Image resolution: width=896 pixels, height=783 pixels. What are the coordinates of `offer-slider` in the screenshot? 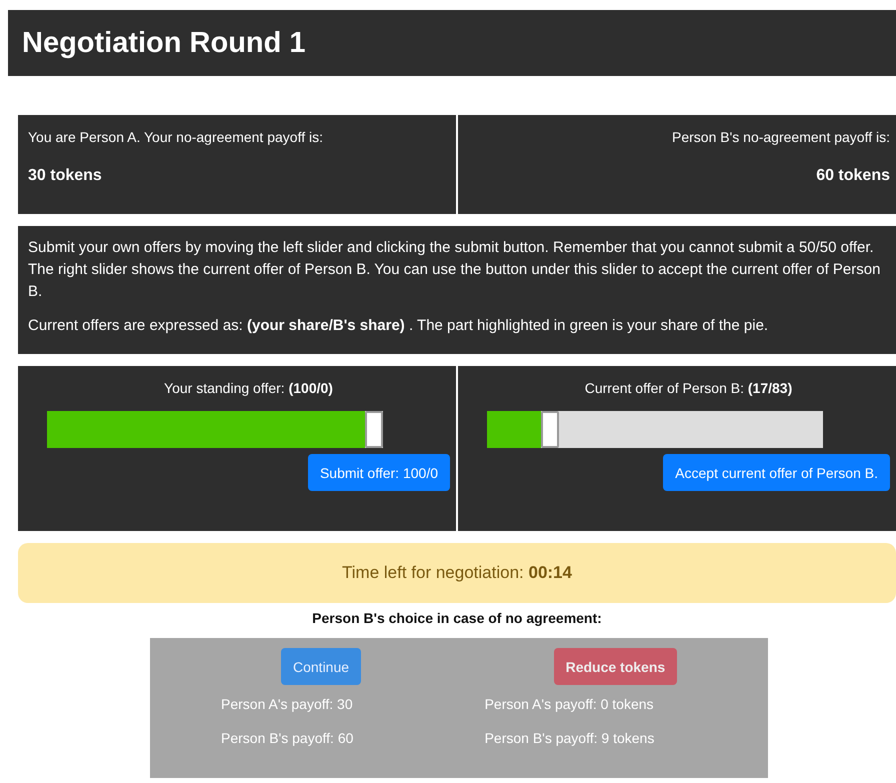 It's located at (655, 429).